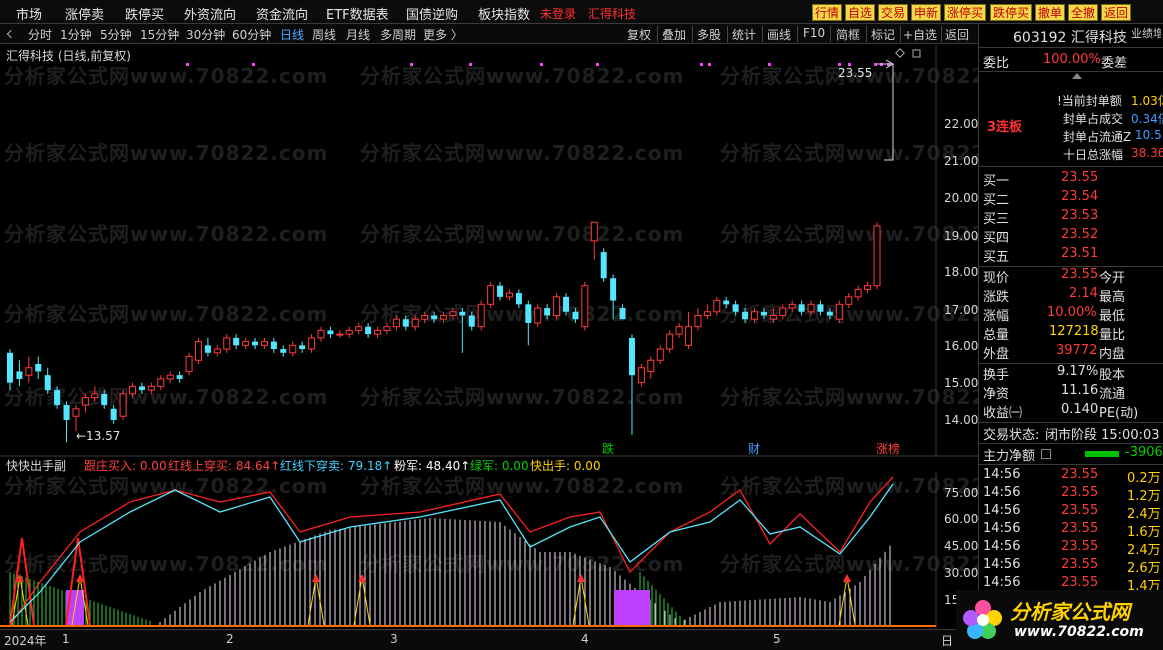 The height and width of the screenshot is (650, 1163). Describe the element at coordinates (1011, 435) in the screenshot. I see `trade-status-label: 交易状态:` at that location.